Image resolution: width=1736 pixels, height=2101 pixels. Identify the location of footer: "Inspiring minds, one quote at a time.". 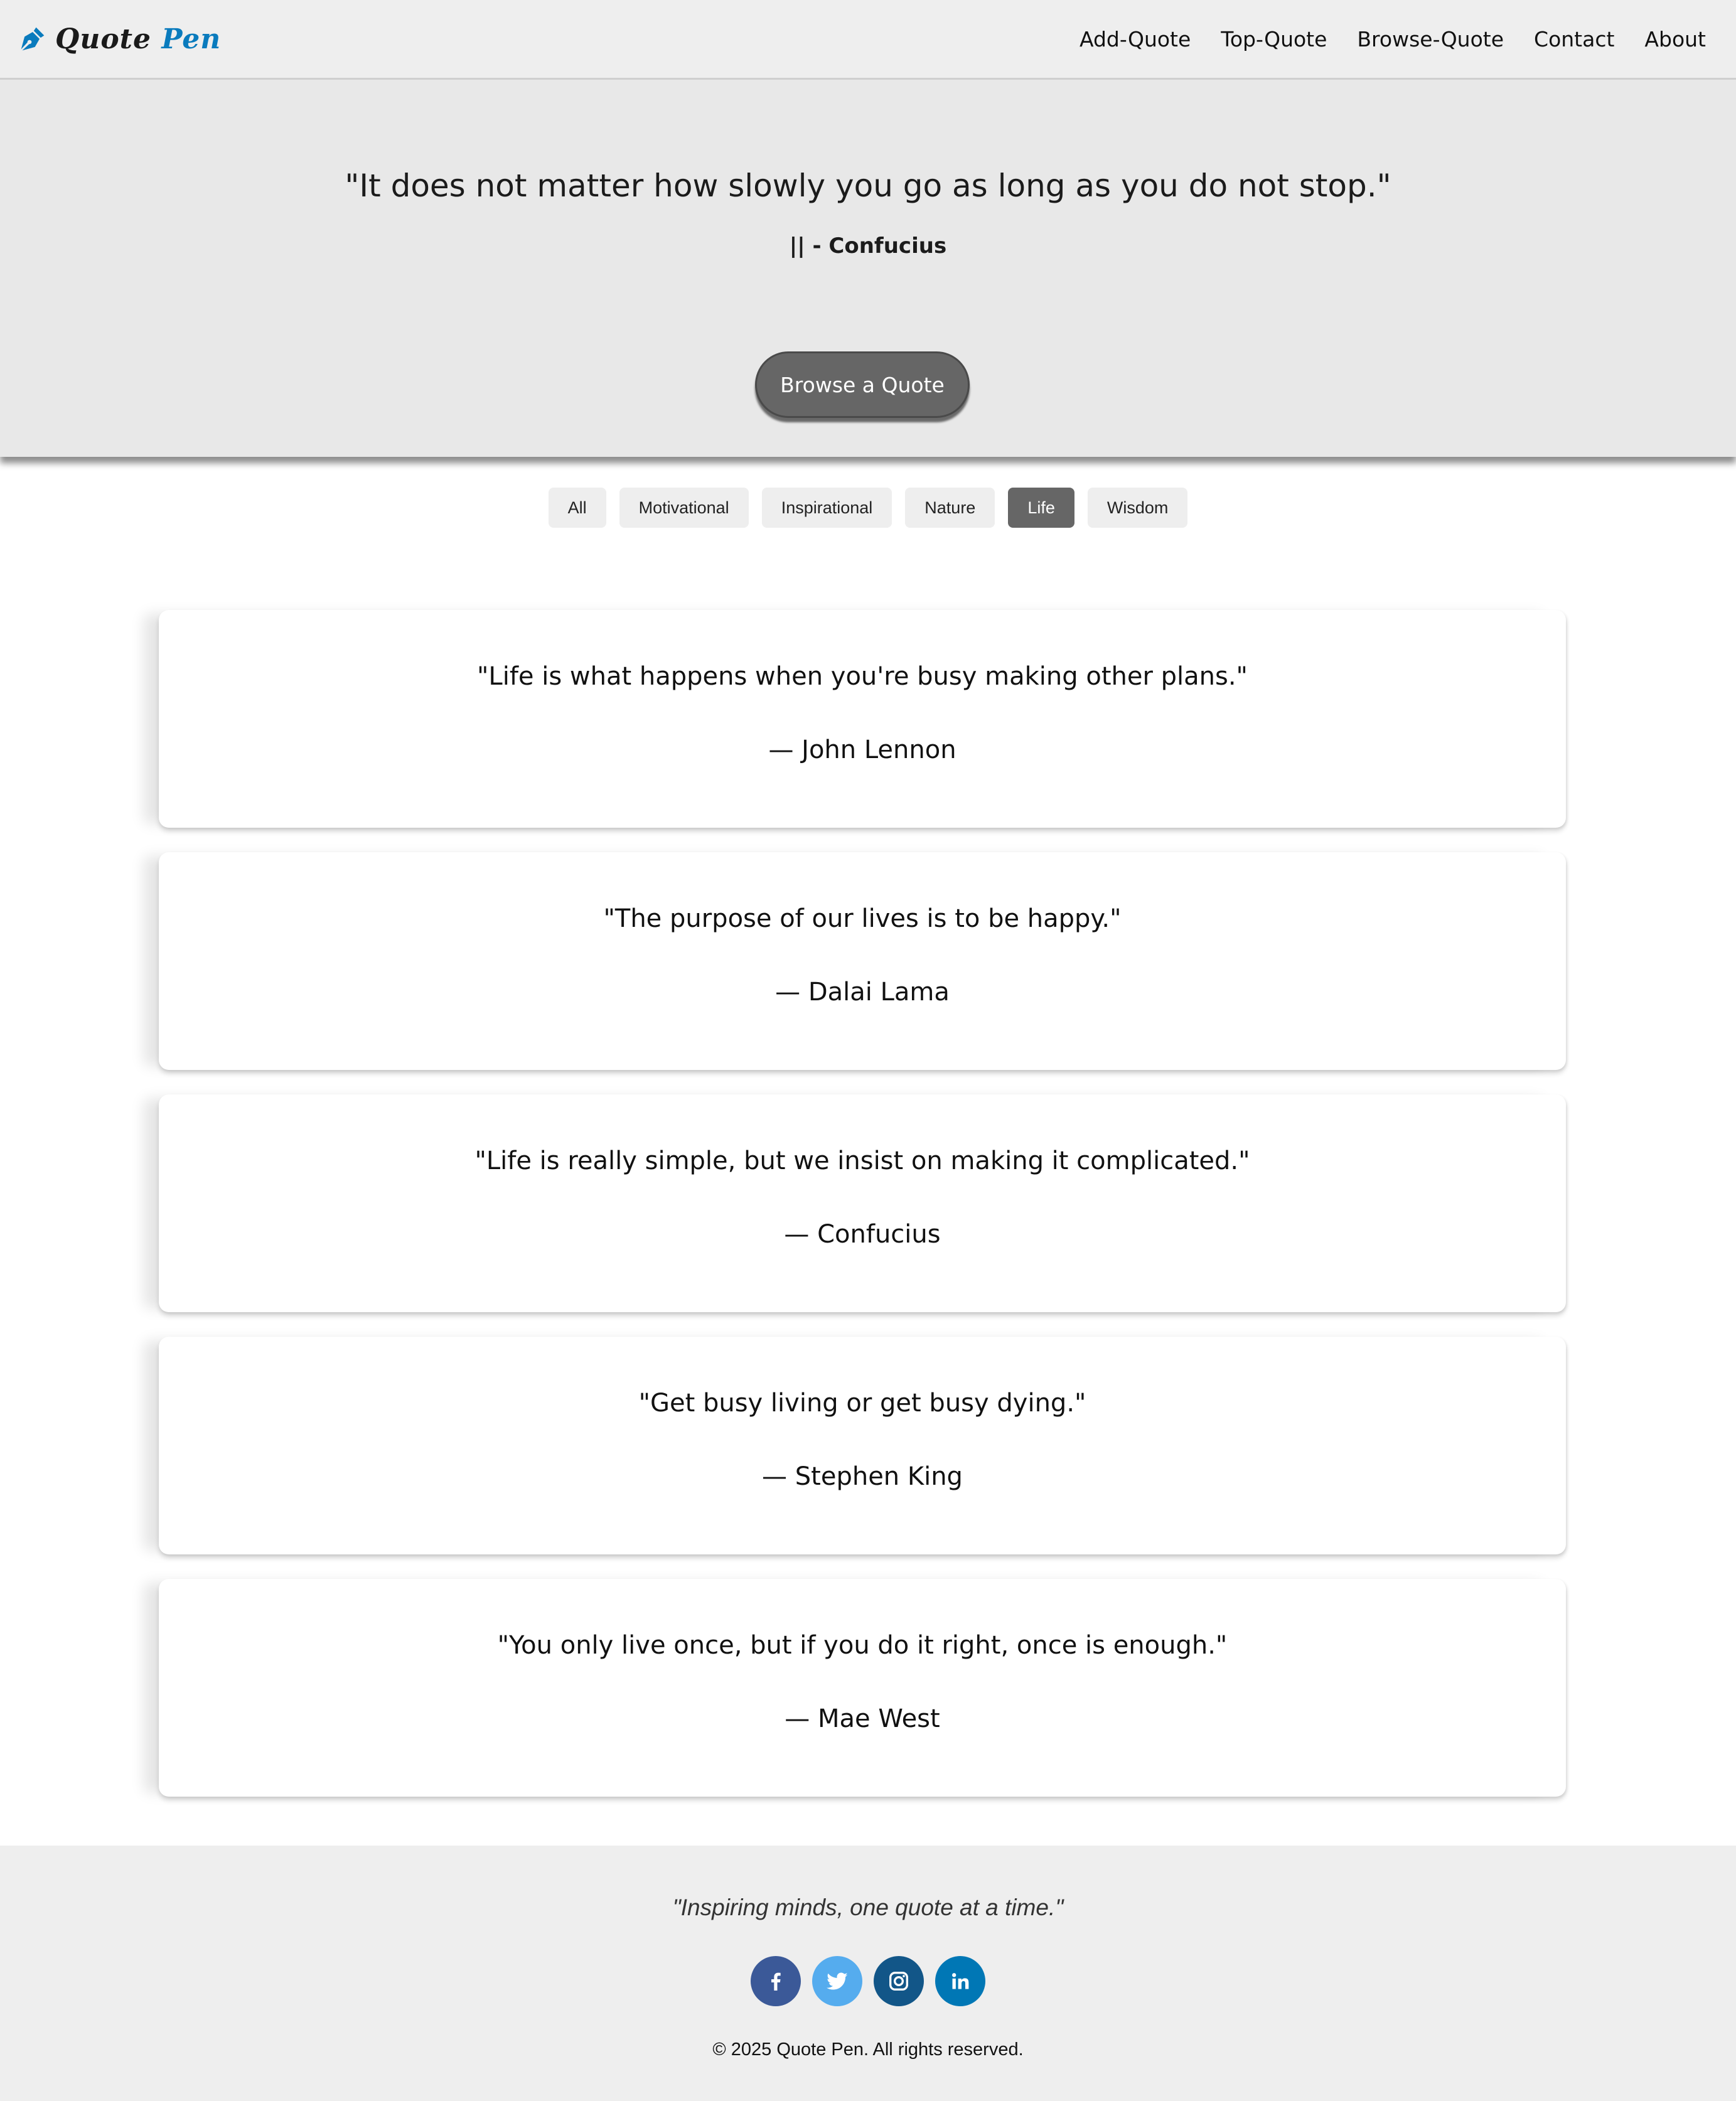
(868, 1974).